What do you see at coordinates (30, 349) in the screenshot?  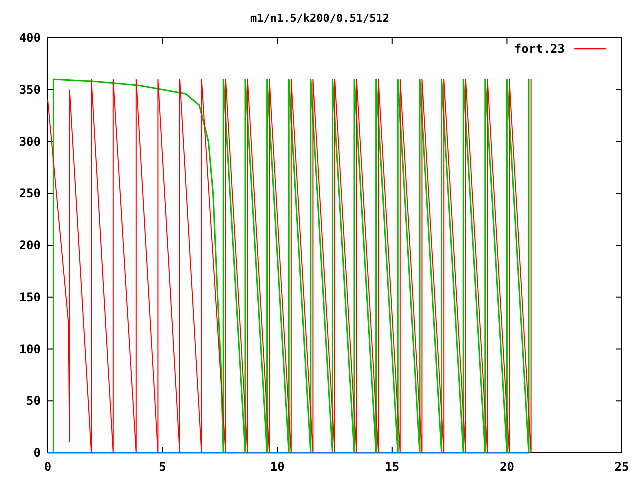 I see `y-tick-label: 100` at bounding box center [30, 349].